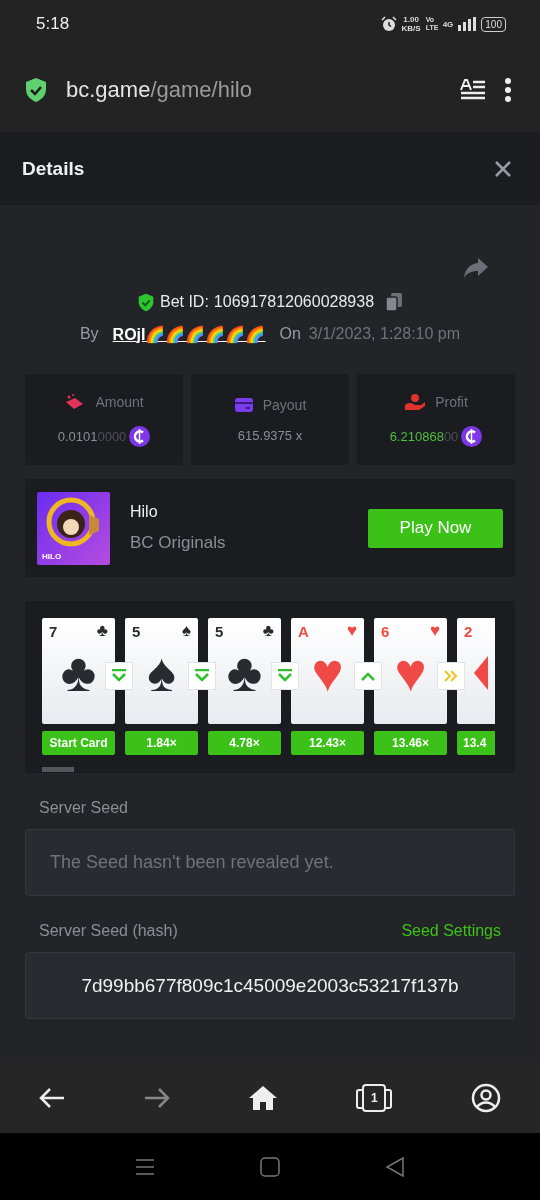 The image size is (540, 1200). I want to click on stat-label: Amount, so click(119, 401).